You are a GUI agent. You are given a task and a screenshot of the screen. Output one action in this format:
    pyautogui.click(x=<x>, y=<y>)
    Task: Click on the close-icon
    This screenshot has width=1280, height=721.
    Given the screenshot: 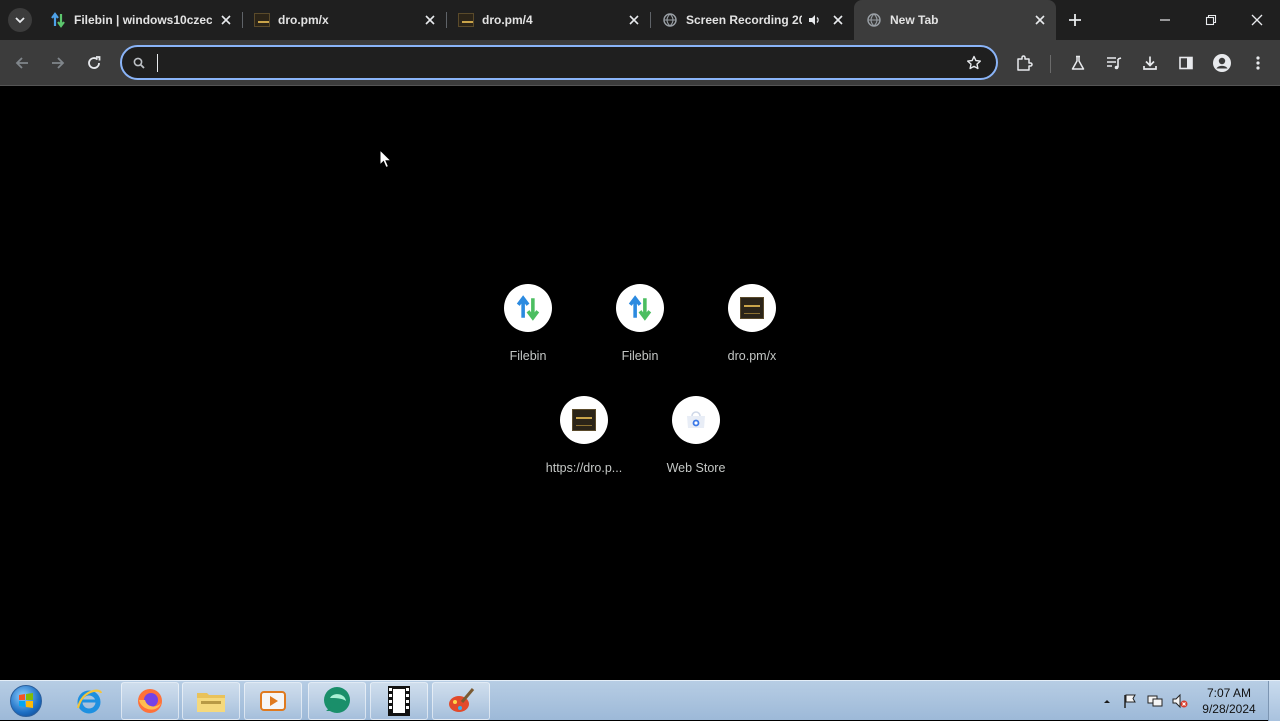 What is the action you would take?
    pyautogui.click(x=1257, y=20)
    